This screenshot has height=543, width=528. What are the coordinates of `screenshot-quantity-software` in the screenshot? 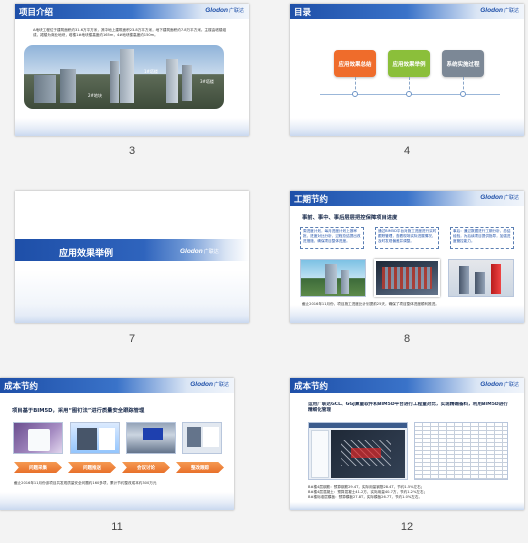 It's located at (358, 451).